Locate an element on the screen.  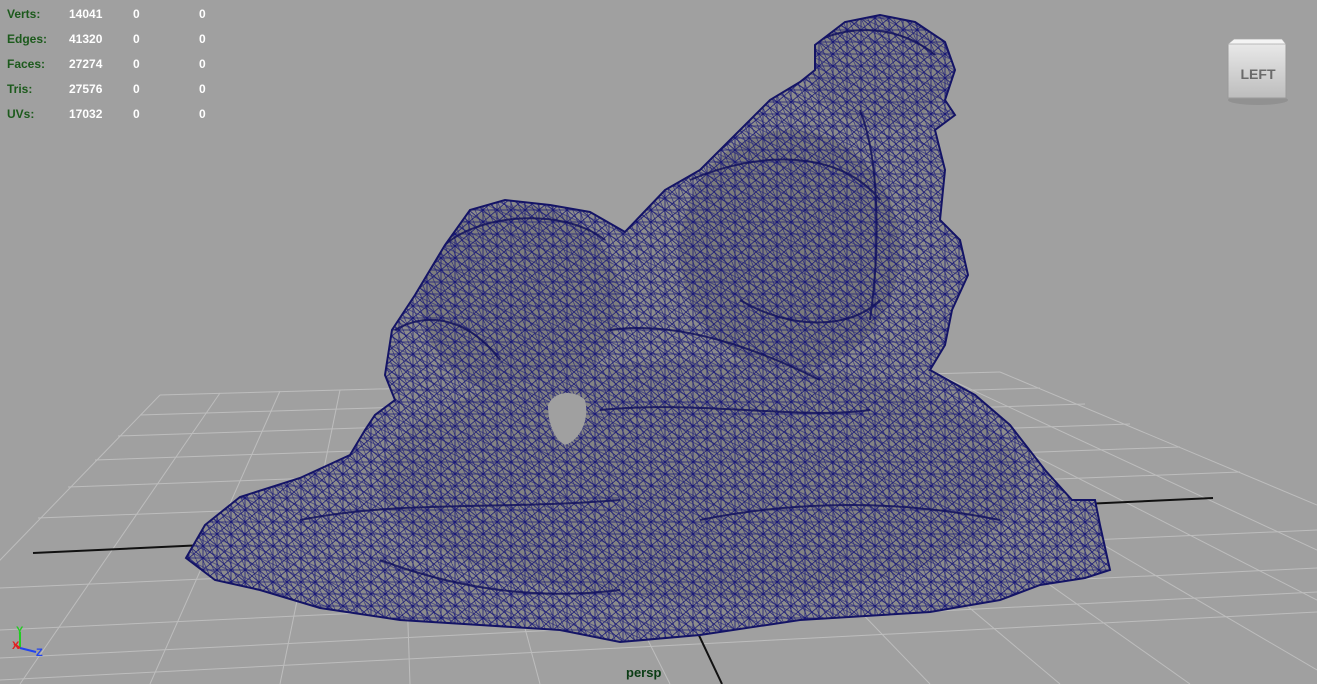
hud-row-tris: Tris: 27576 0 0 is located at coordinates (135, 89).